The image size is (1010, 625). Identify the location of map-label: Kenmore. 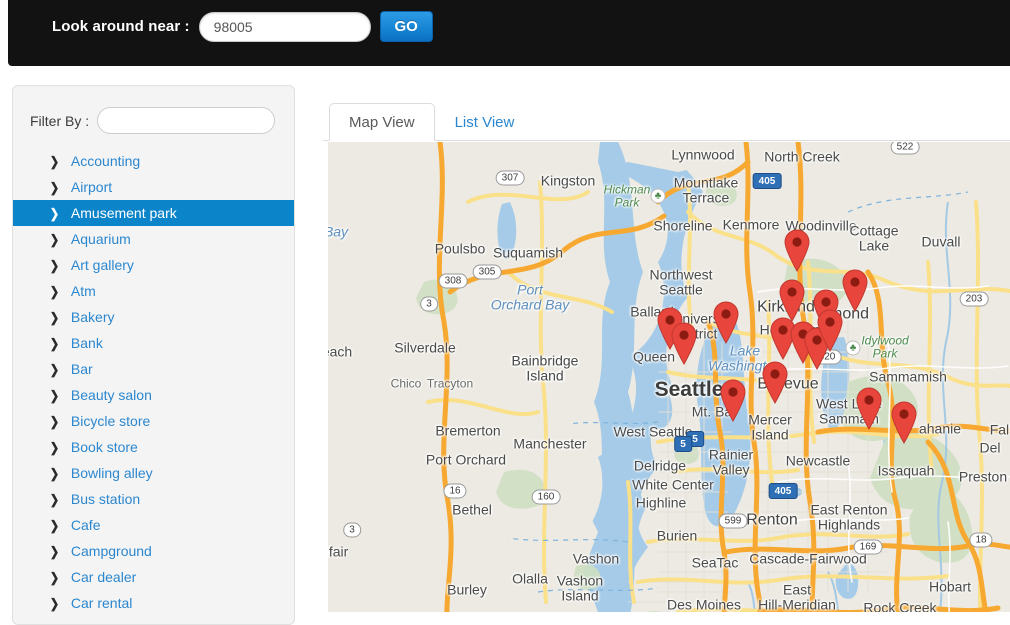
(751, 225).